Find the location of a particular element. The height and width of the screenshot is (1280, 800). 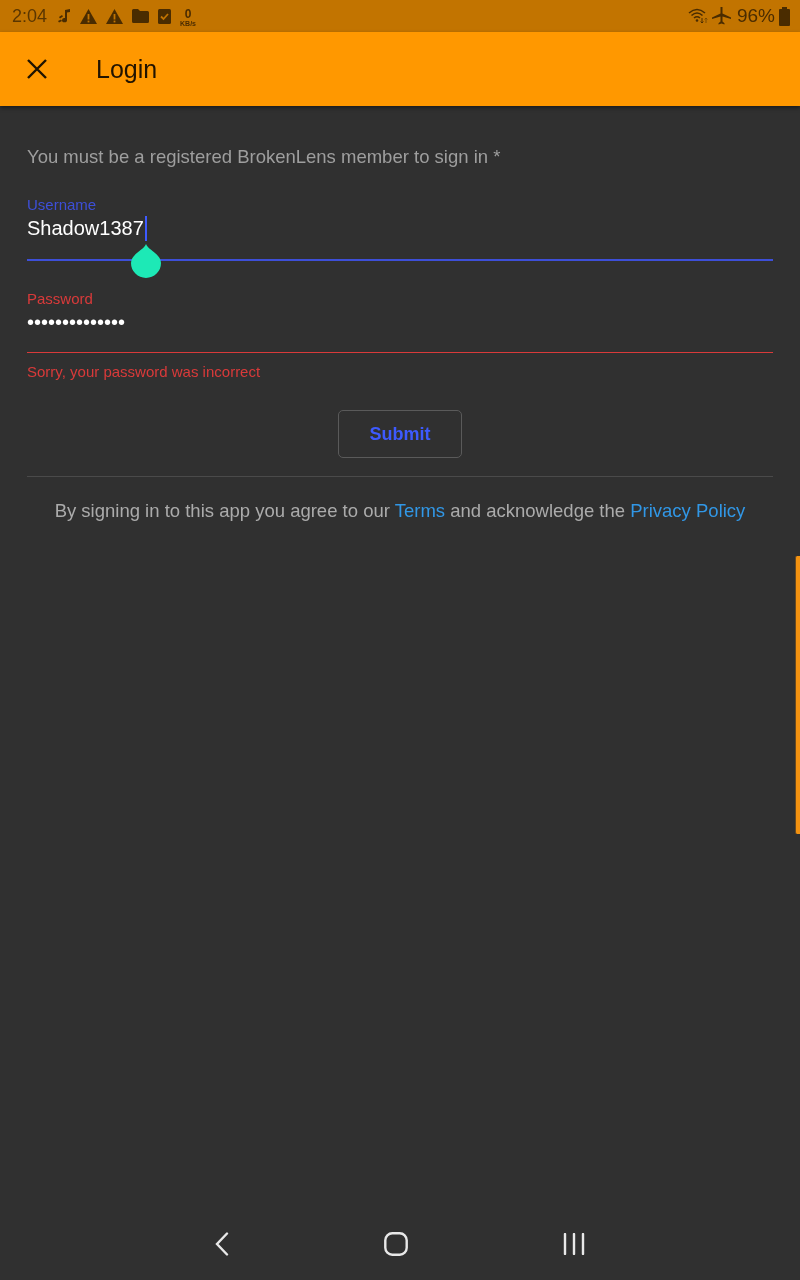

password-field: Password •••••••••••••• is located at coordinates (400, 321).